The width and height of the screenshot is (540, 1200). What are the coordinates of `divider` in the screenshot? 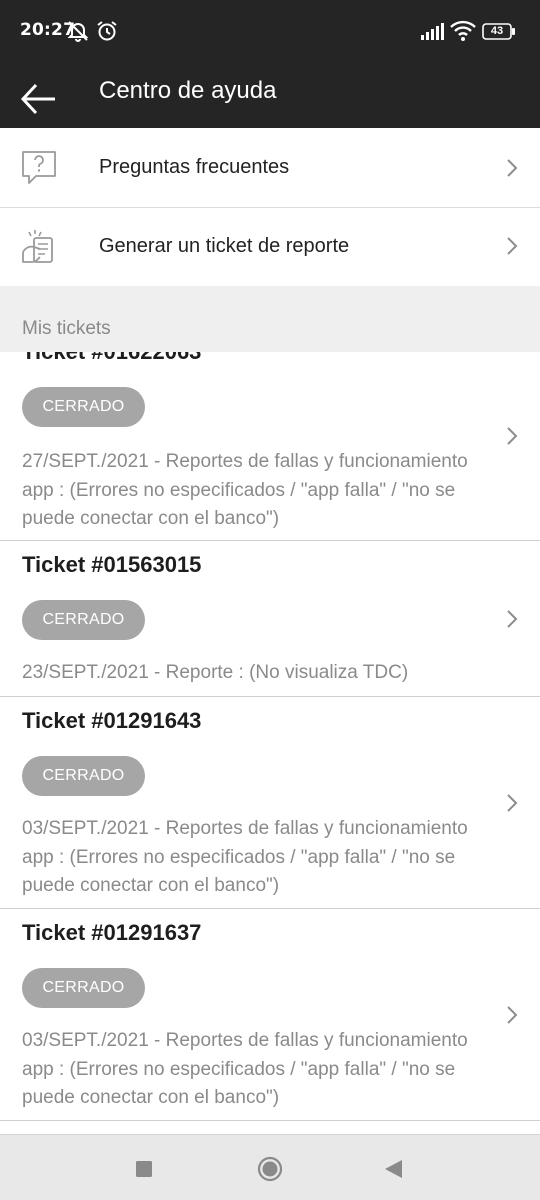 It's located at (270, 1120).